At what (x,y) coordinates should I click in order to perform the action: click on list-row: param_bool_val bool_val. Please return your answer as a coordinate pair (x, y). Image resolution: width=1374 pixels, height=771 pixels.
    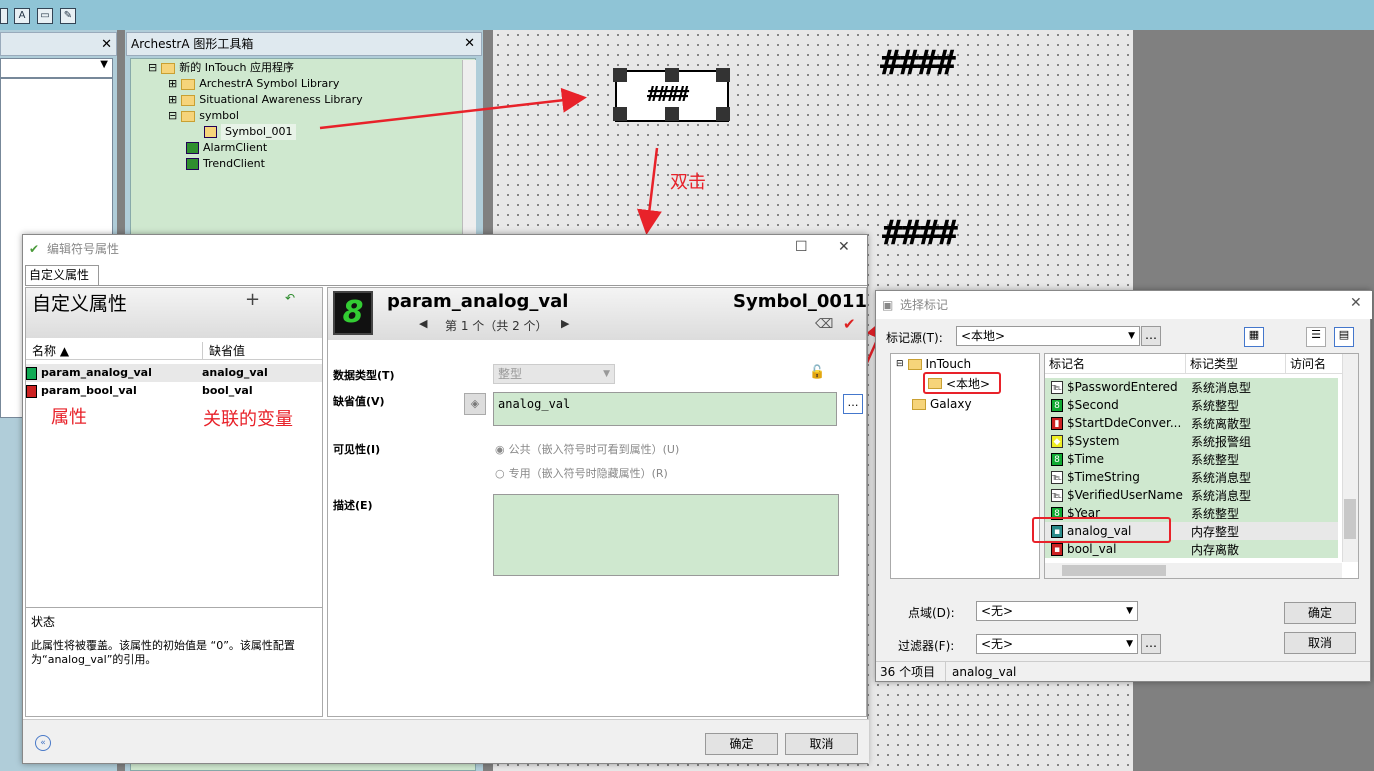
    Looking at the image, I should click on (174, 391).